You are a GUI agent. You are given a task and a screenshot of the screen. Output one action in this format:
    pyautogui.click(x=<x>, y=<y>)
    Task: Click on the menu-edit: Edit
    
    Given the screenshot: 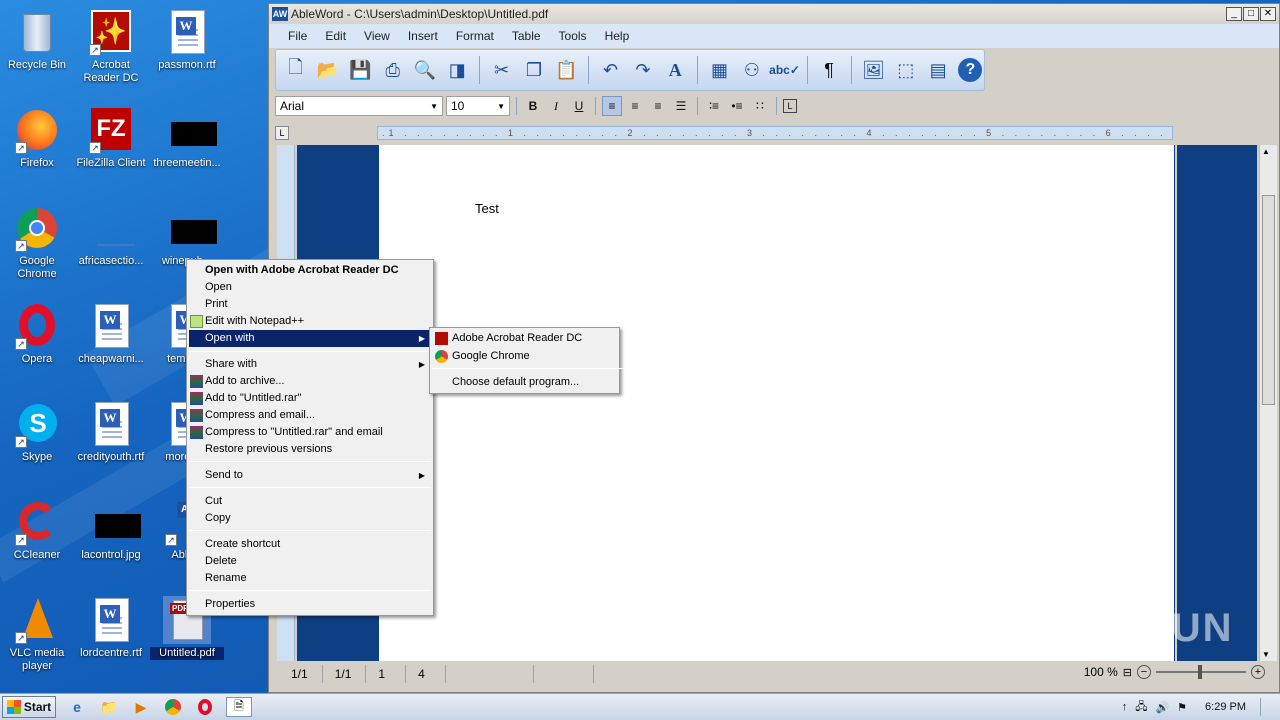 What is the action you would take?
    pyautogui.click(x=335, y=36)
    